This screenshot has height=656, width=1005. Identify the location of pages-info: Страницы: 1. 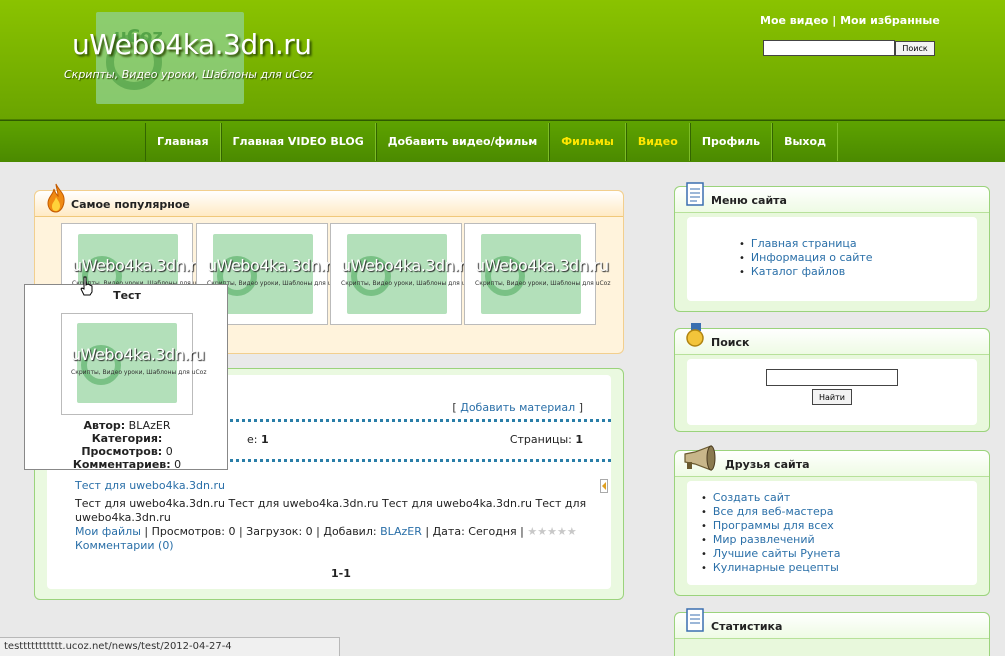
(546, 439).